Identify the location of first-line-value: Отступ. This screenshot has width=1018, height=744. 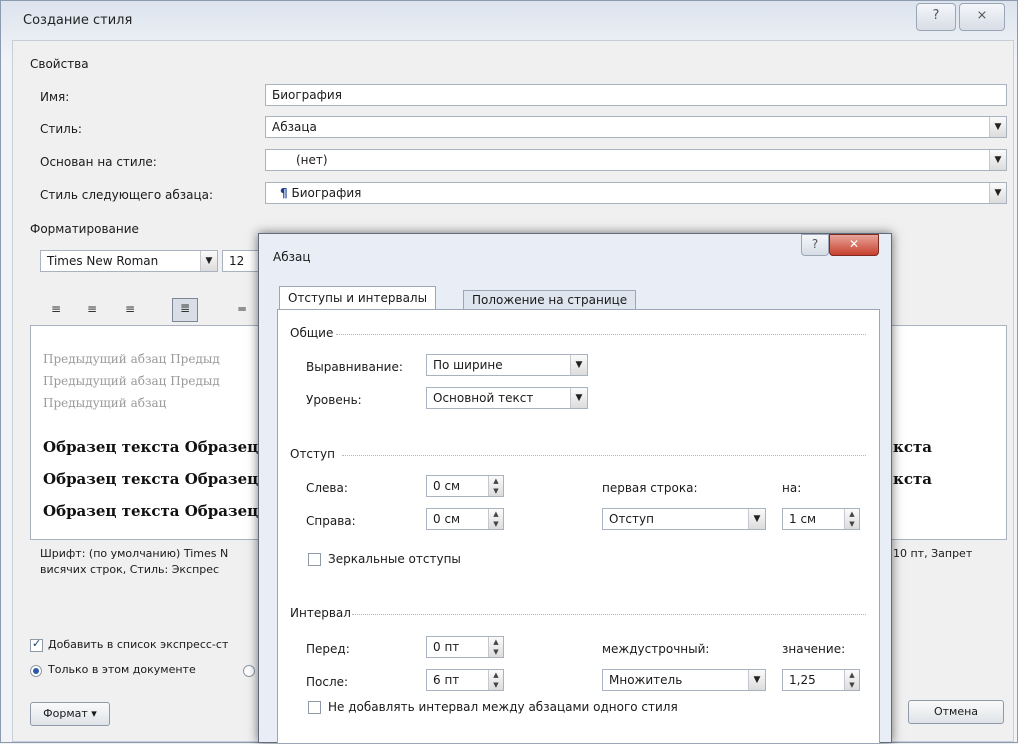
(631, 519).